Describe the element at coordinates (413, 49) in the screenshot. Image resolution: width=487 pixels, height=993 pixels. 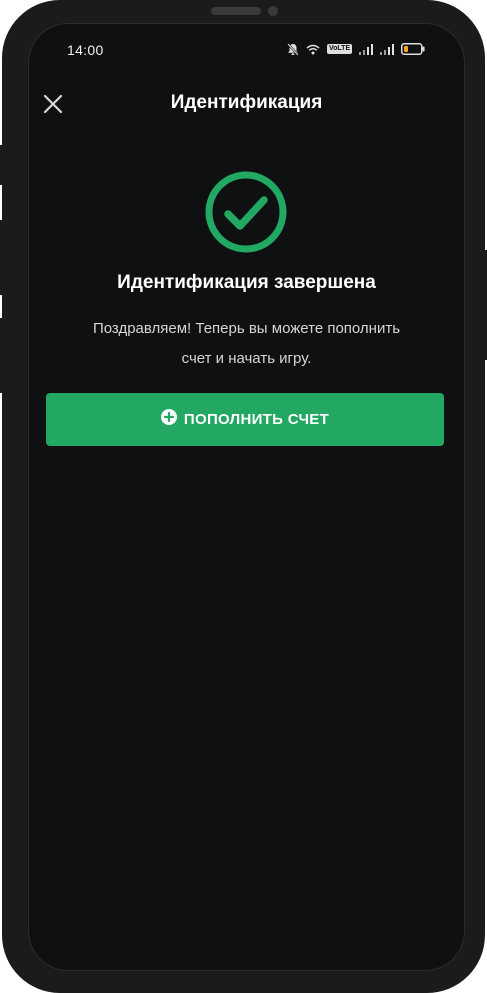
I see `battery-icon` at that location.